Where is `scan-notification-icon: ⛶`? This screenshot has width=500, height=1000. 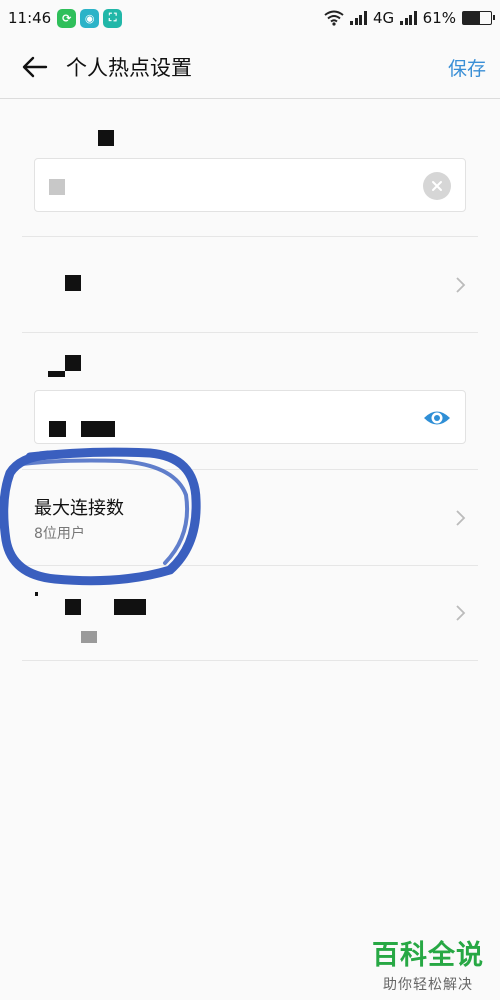
scan-notification-icon: ⛶ is located at coordinates (113, 18).